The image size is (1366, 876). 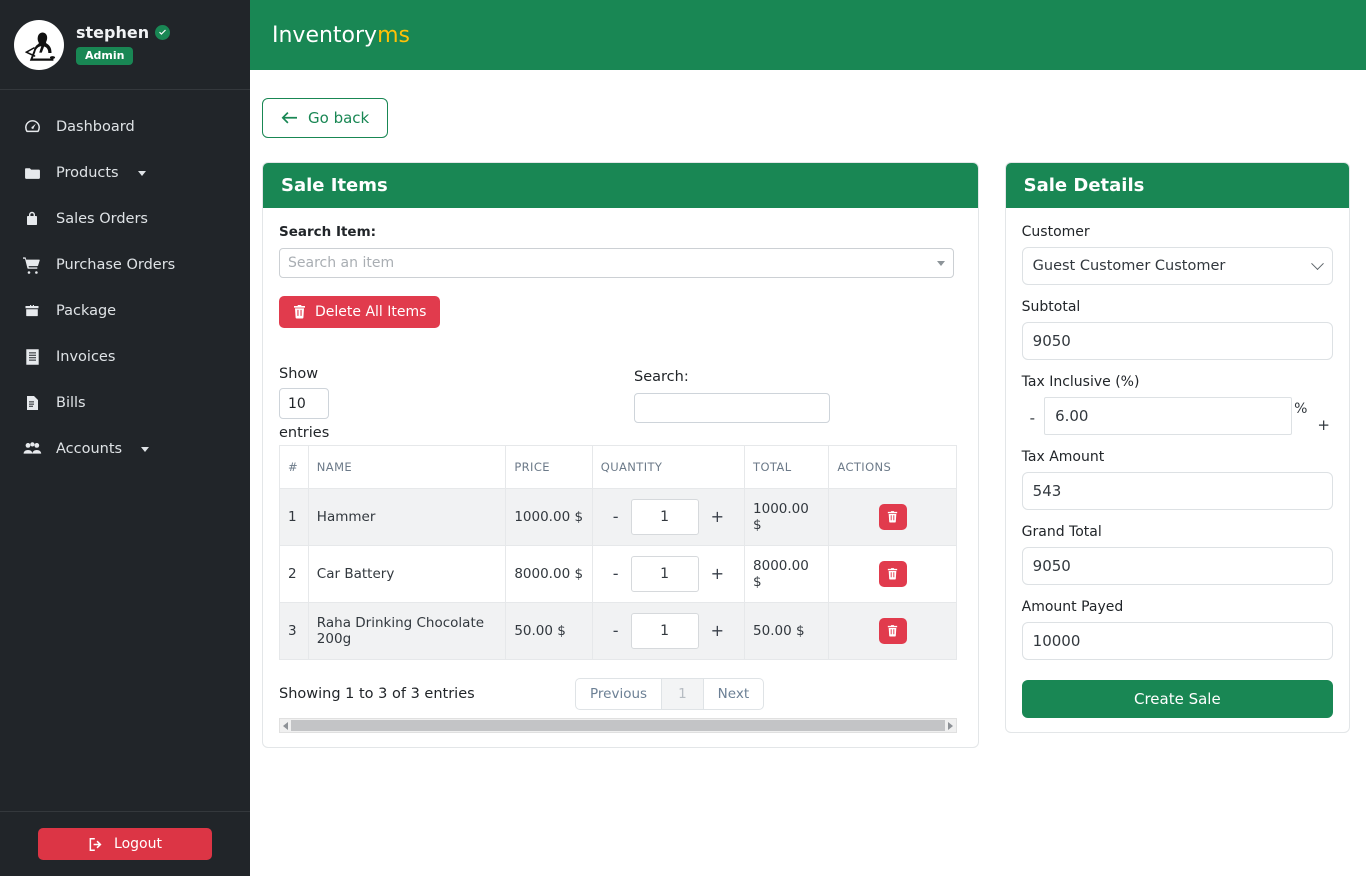 I want to click on tax-amount-input, so click(x=1177, y=491).